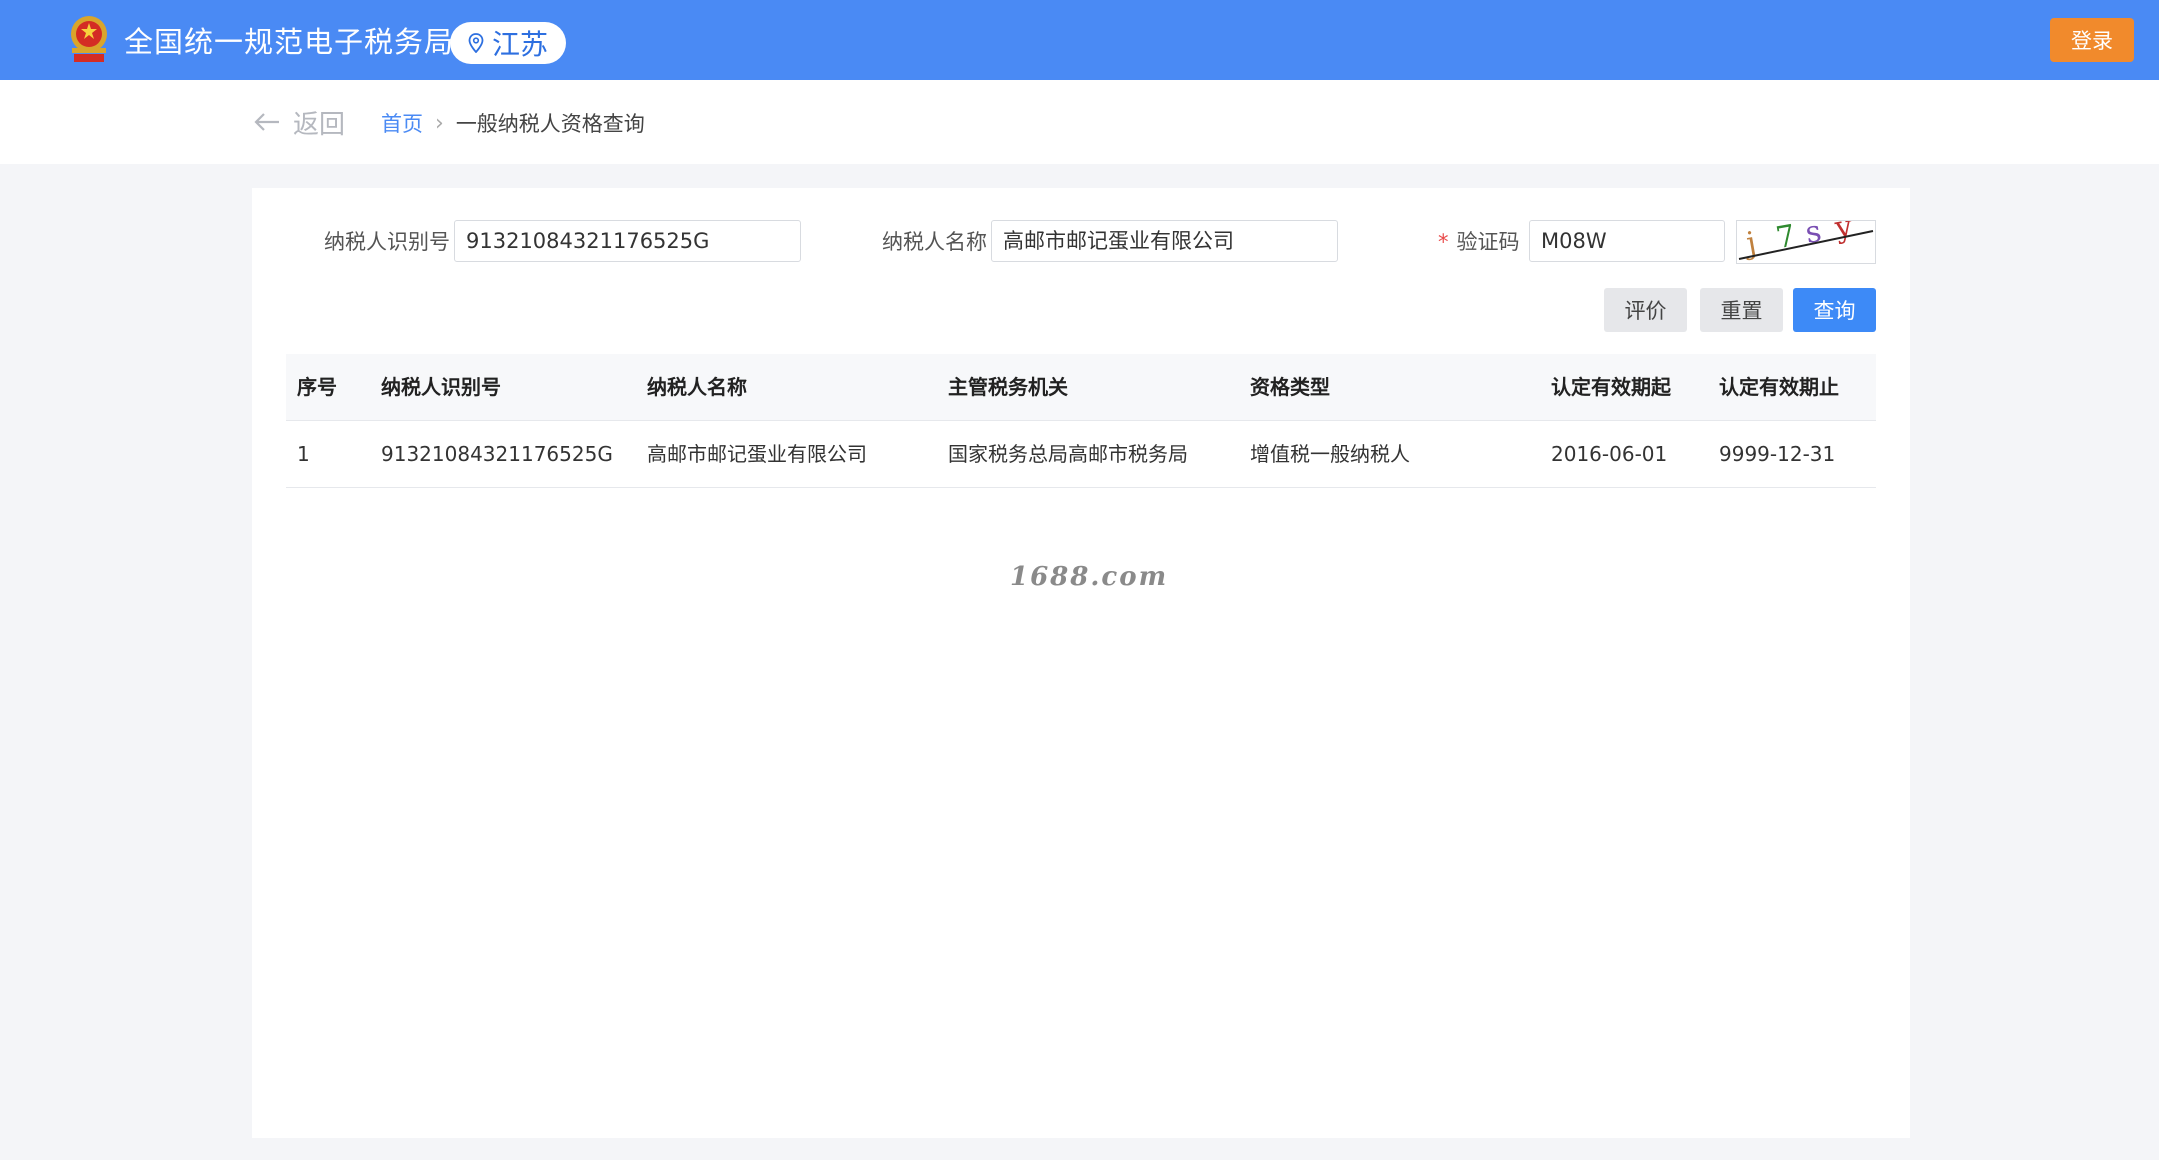 The width and height of the screenshot is (2159, 1160). Describe the element at coordinates (1627, 241) in the screenshot. I see `captcha-input` at that location.